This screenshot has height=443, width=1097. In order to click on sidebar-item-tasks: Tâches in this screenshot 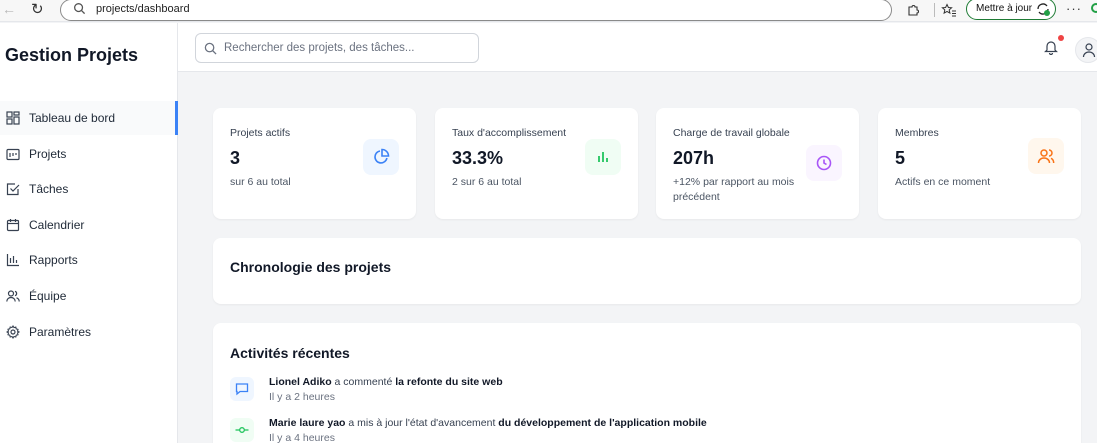, I will do `click(89, 189)`.